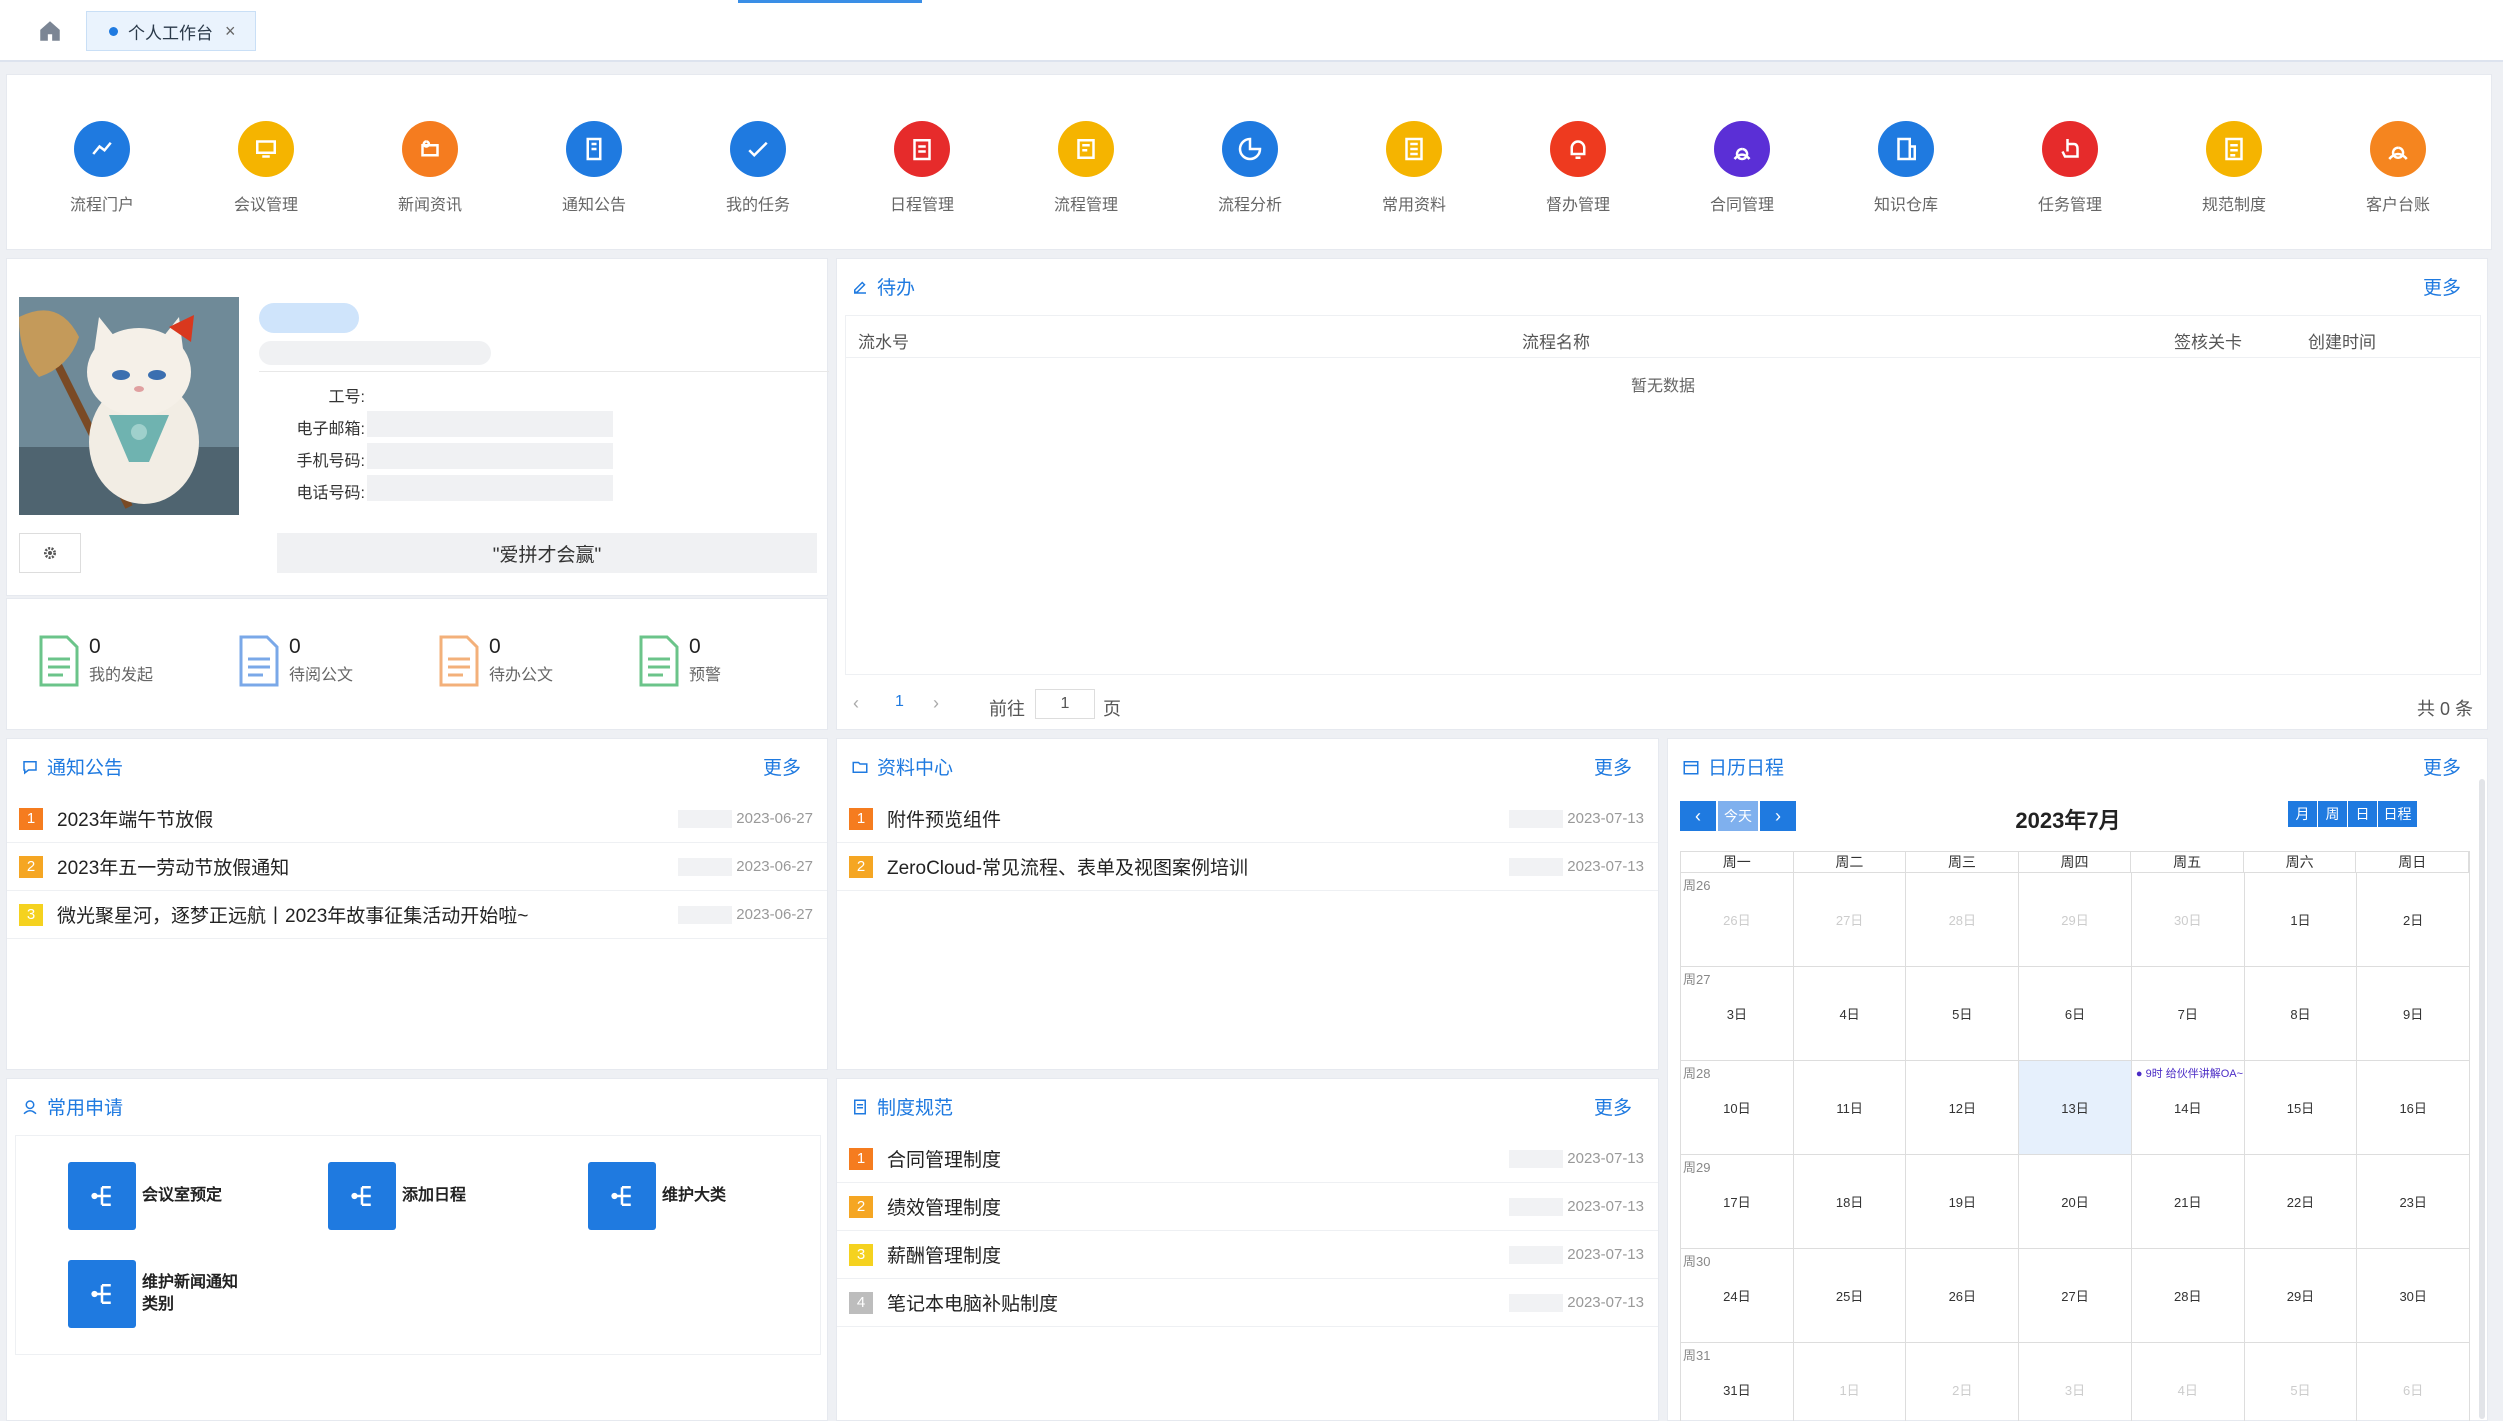  Describe the element at coordinates (593, 205) in the screenshot. I see `quick-link-label: 通知公告` at that location.